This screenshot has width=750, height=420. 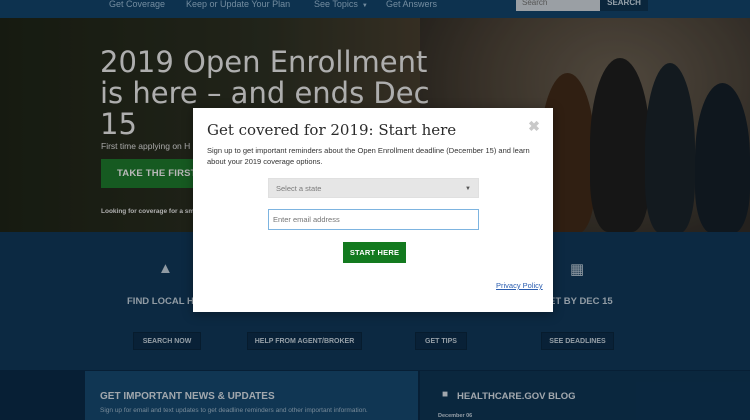 What do you see at coordinates (373, 188) in the screenshot?
I see `state-select: Select a state ▼` at bounding box center [373, 188].